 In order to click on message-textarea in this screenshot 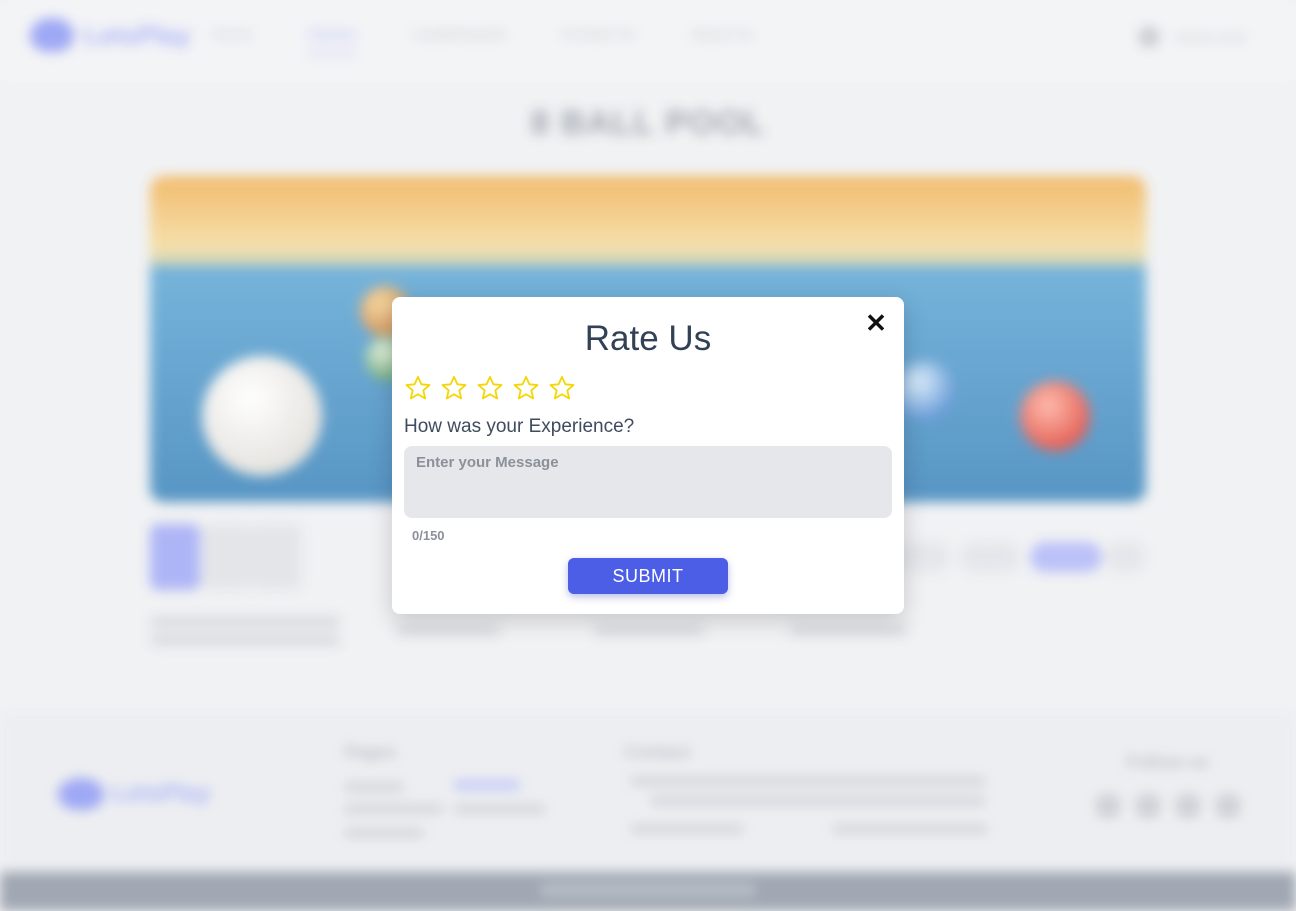, I will do `click(648, 482)`.